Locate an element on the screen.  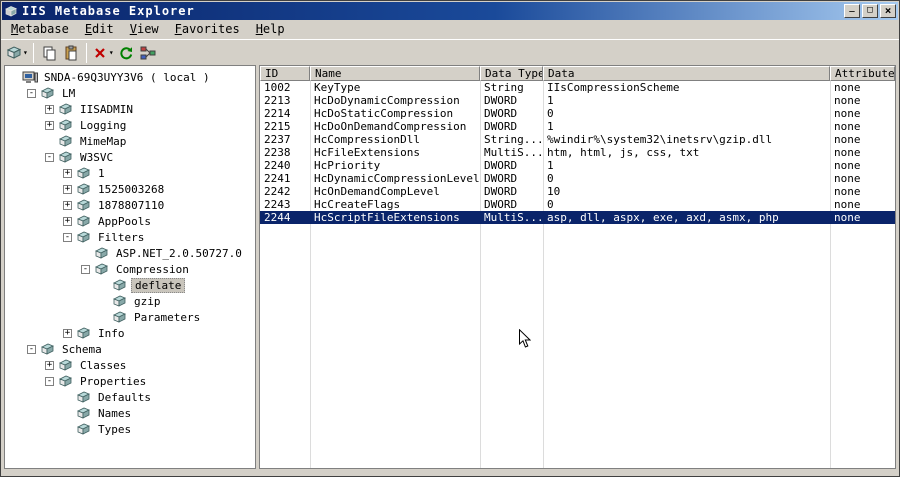
tree-item-1878807110: +1878807110 is located at coordinates (130, 205).